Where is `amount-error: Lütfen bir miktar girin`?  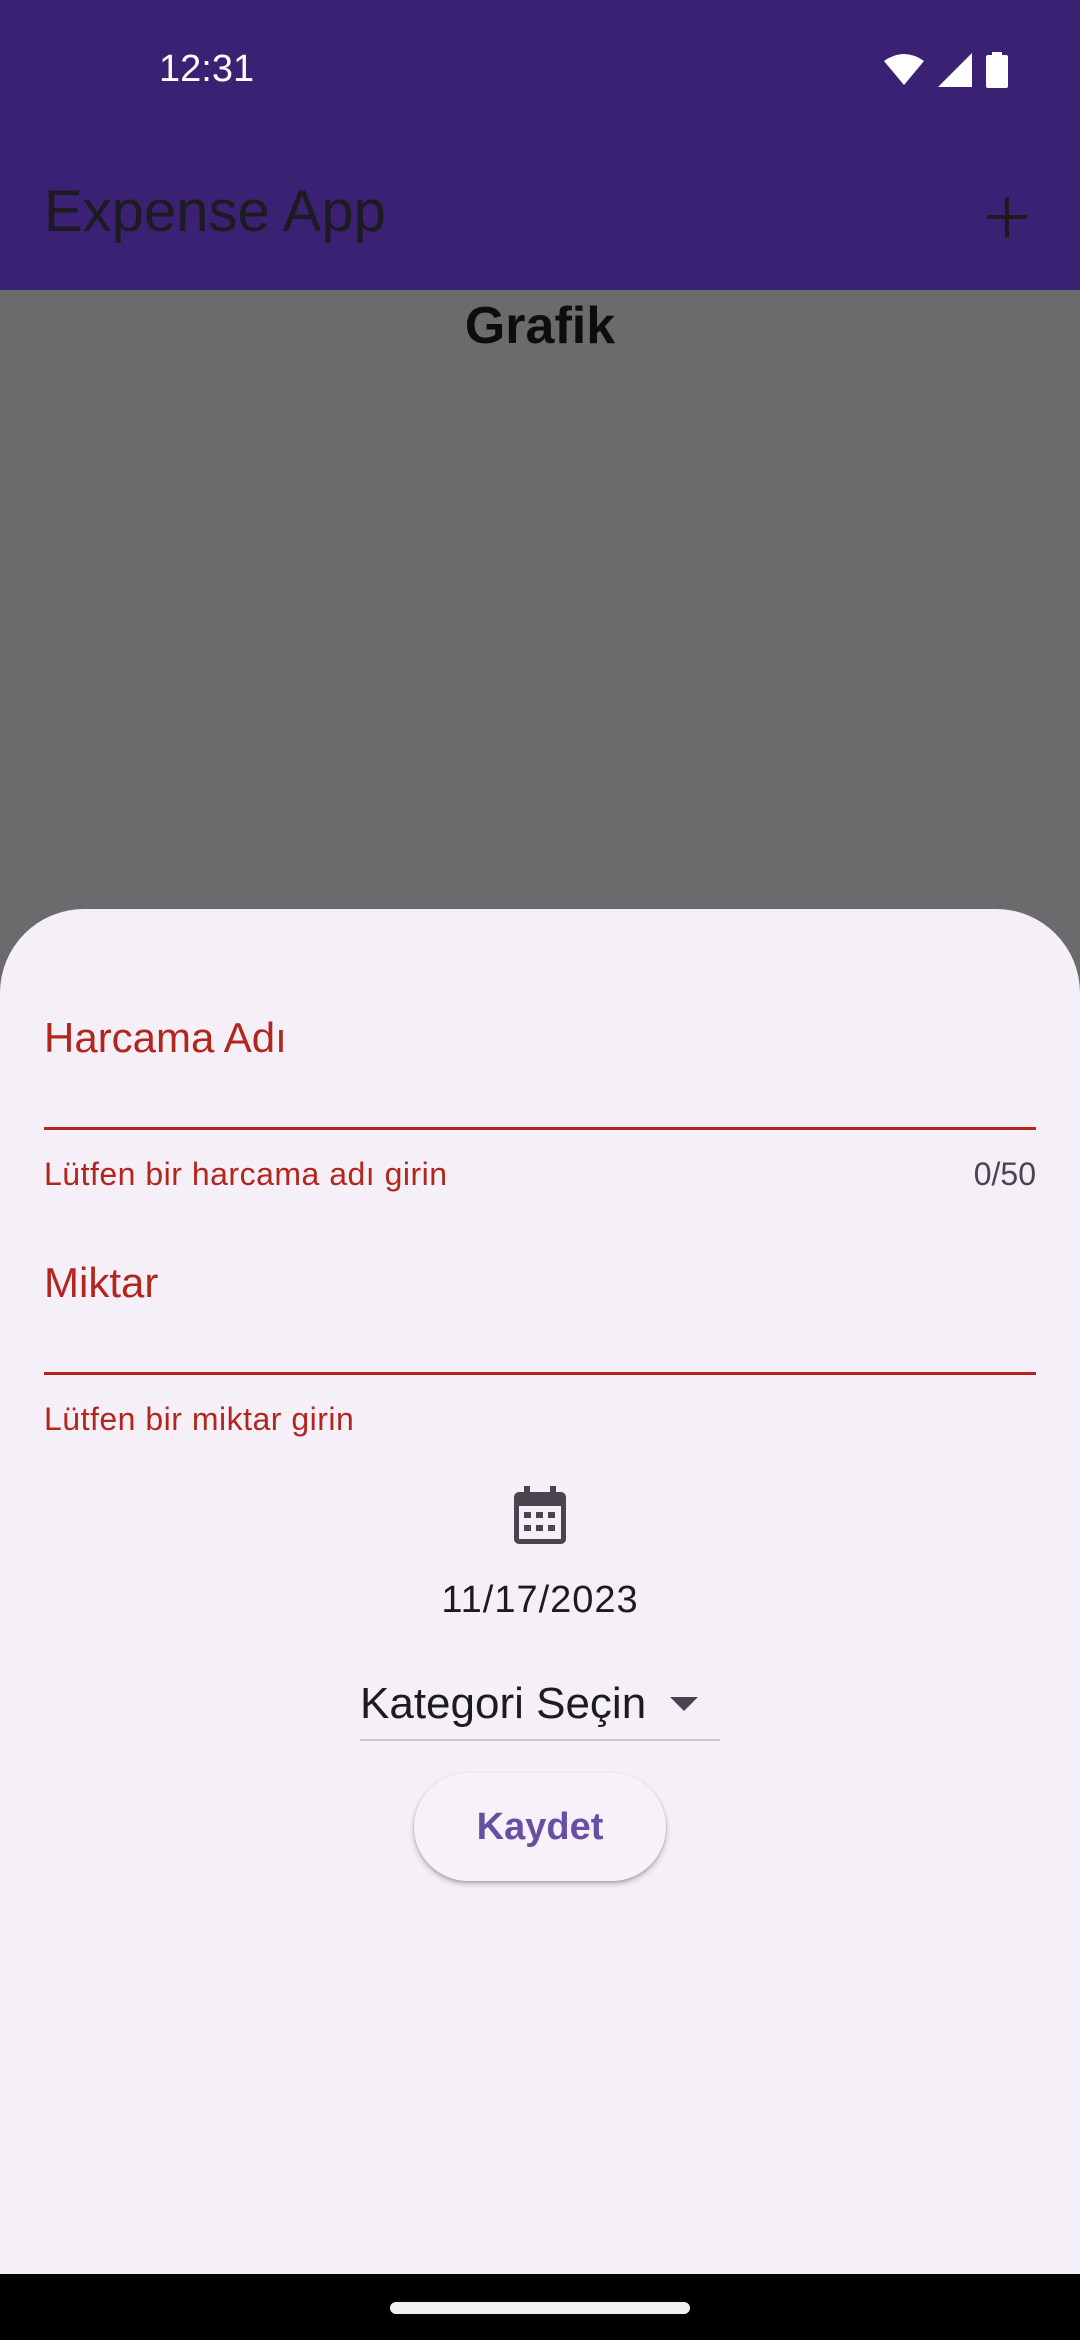 amount-error: Lütfen bir miktar girin is located at coordinates (199, 1419).